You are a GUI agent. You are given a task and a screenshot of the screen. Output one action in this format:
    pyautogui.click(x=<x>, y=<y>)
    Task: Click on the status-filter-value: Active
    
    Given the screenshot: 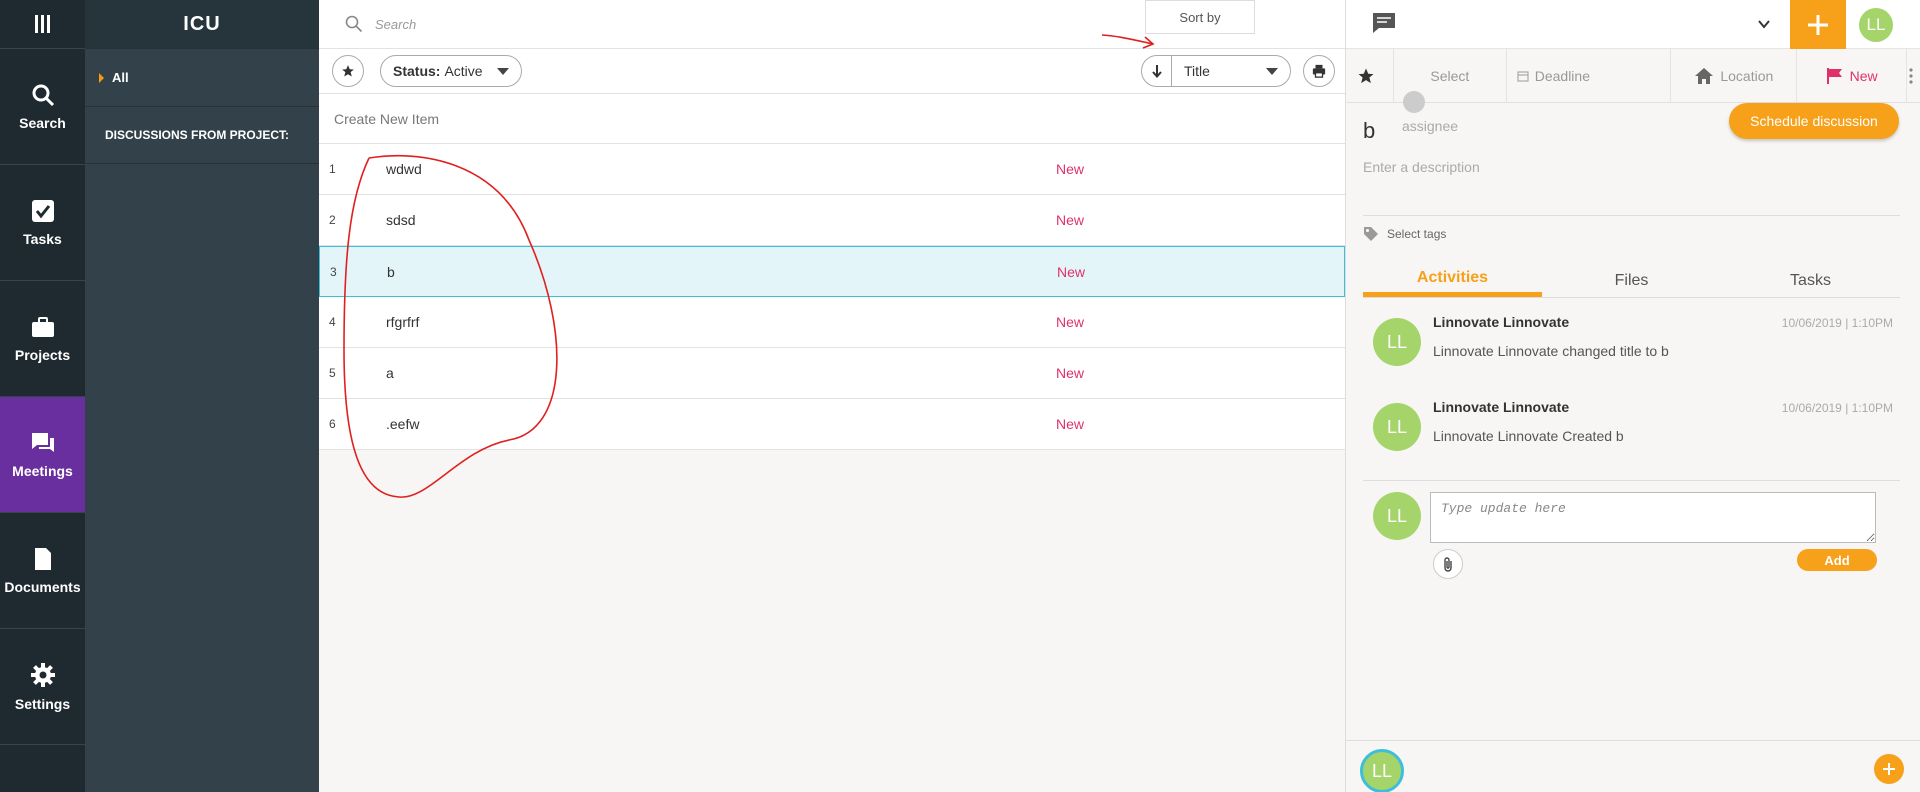 What is the action you would take?
    pyautogui.click(x=463, y=71)
    